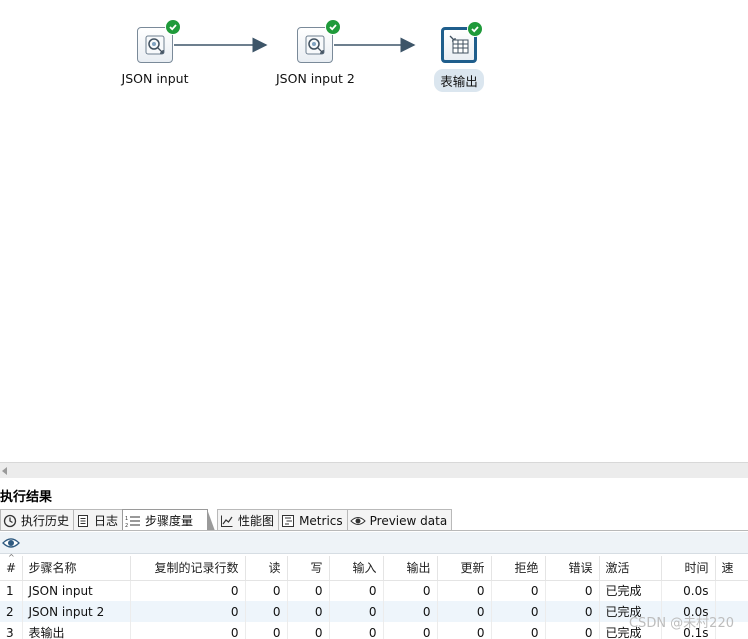 The width and height of the screenshot is (748, 639). Describe the element at coordinates (731, 568) in the screenshot. I see `column-header: 速` at that location.